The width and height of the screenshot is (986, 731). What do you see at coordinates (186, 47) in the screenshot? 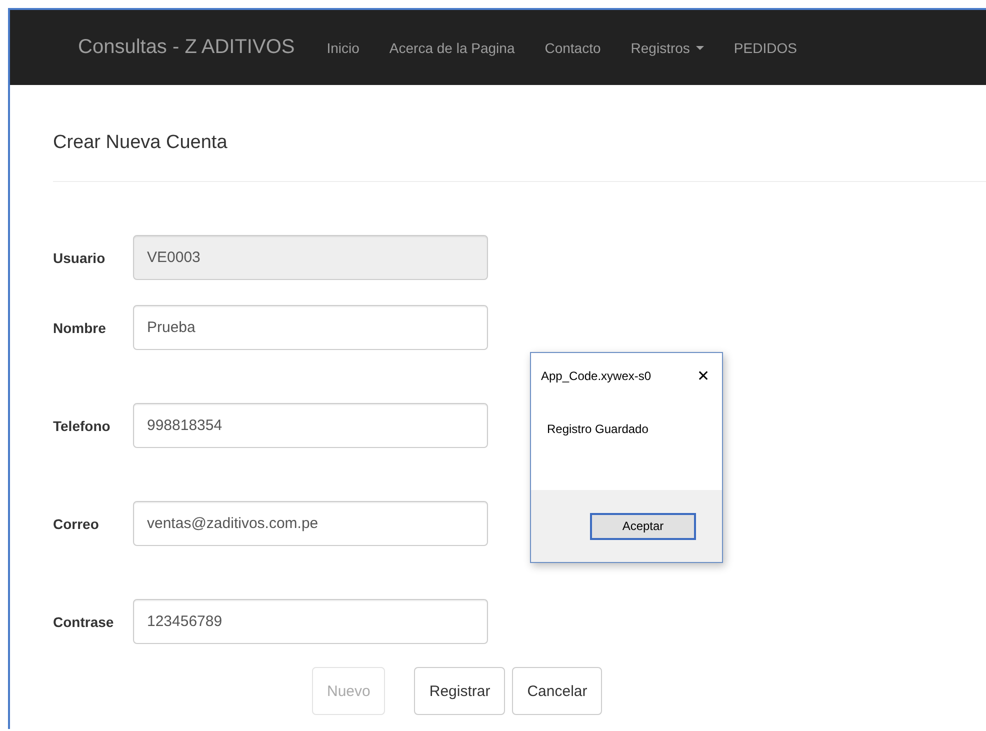
I see `brand-link: Consultas - Z ADITIVOS` at bounding box center [186, 47].